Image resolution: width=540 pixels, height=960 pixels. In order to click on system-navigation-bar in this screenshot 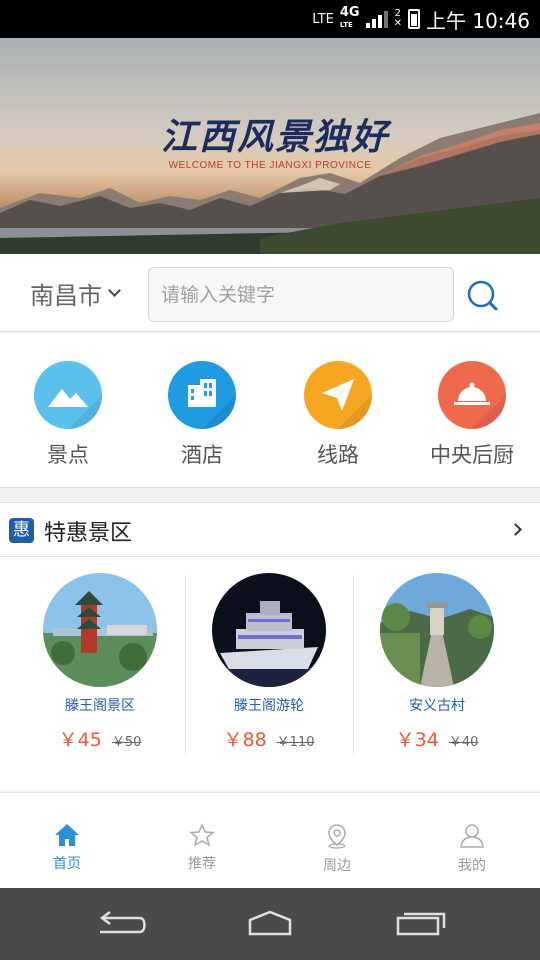, I will do `click(270, 924)`.